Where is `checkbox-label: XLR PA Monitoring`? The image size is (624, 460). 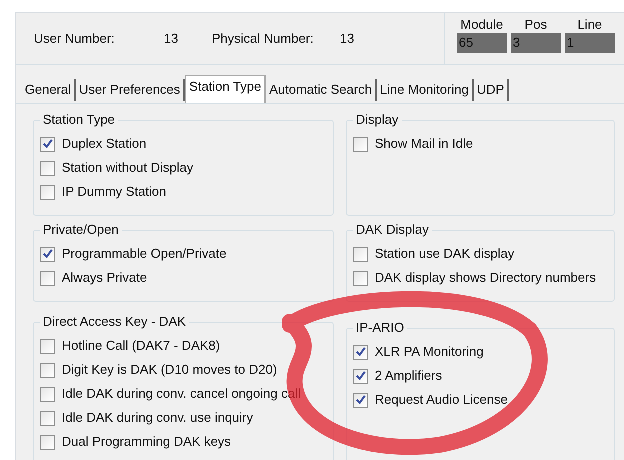 checkbox-label: XLR PA Monitoring is located at coordinates (429, 352).